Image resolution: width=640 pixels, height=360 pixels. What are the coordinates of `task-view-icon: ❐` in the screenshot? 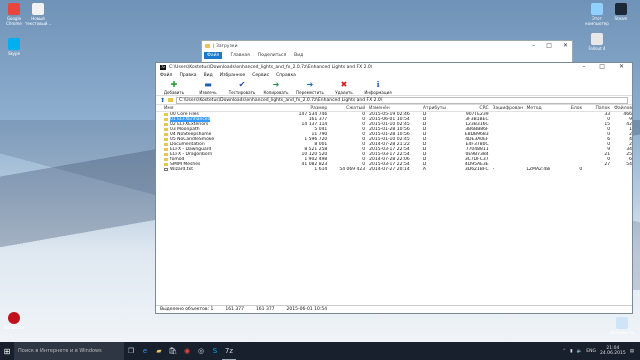 It's located at (131, 351).